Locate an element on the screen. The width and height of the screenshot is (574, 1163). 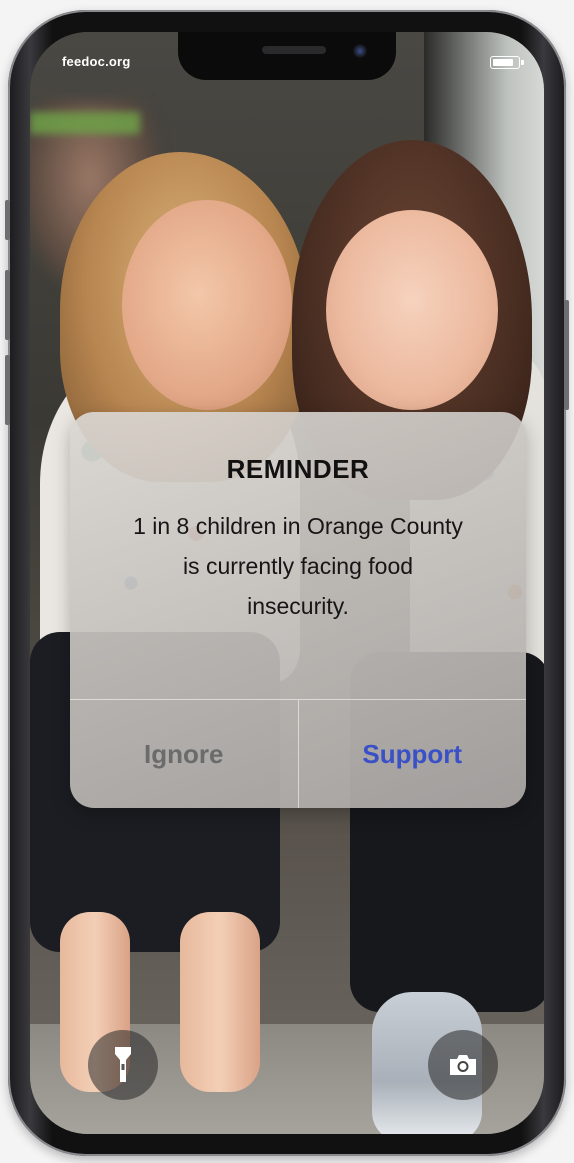
camera-icon is located at coordinates (463, 1065).